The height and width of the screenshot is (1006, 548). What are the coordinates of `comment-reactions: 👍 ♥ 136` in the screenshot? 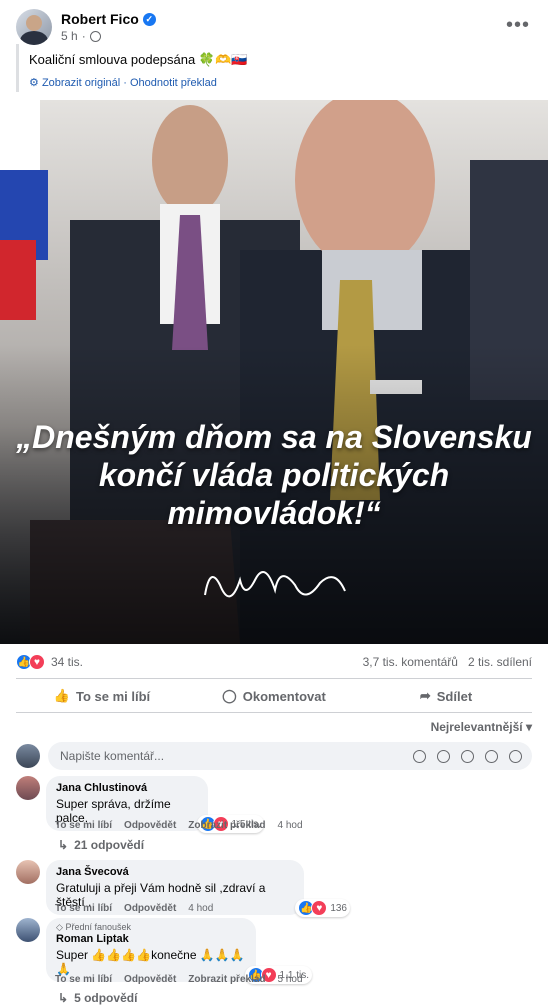 It's located at (322, 908).